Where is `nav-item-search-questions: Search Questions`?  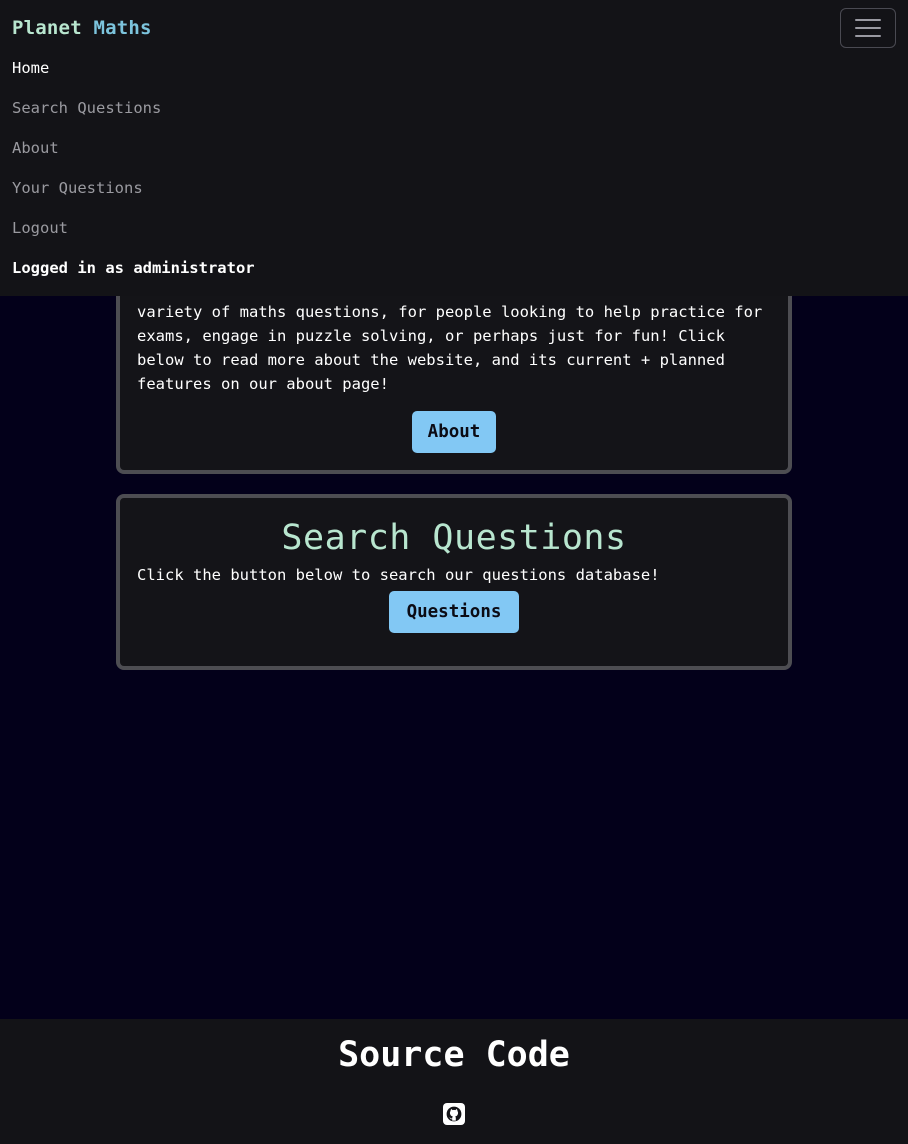 nav-item-search-questions: Search Questions is located at coordinates (133, 108).